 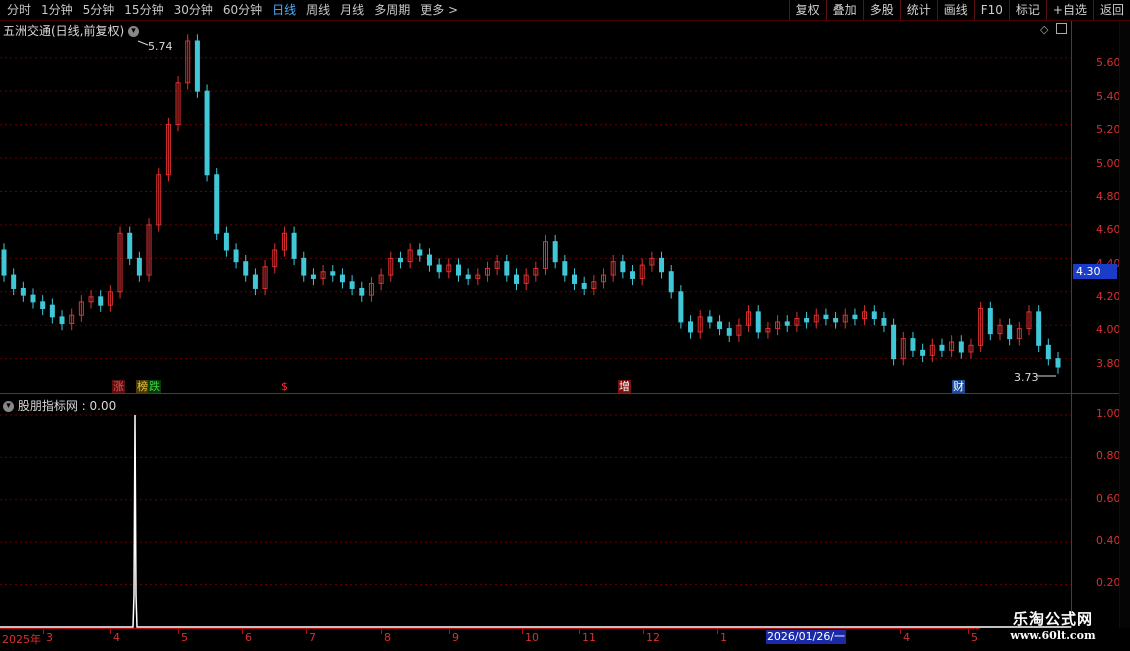 What do you see at coordinates (1052, 619) in the screenshot?
I see `watermark-title: 乐淘公式网` at bounding box center [1052, 619].